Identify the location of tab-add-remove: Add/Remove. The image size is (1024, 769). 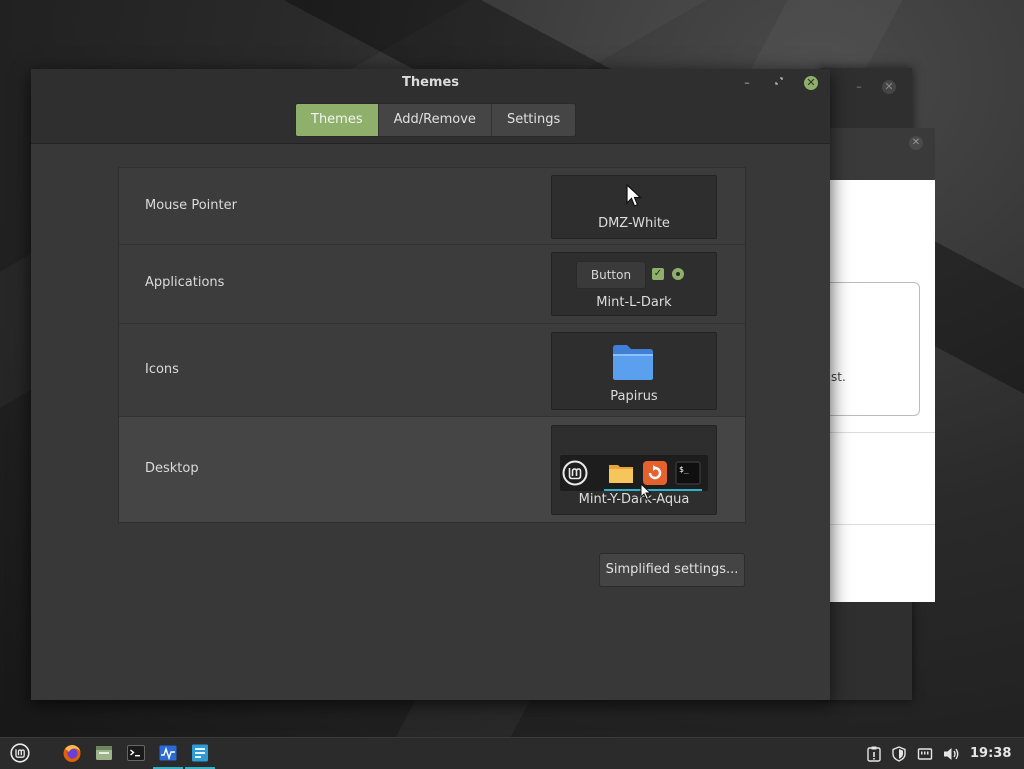
(435, 120).